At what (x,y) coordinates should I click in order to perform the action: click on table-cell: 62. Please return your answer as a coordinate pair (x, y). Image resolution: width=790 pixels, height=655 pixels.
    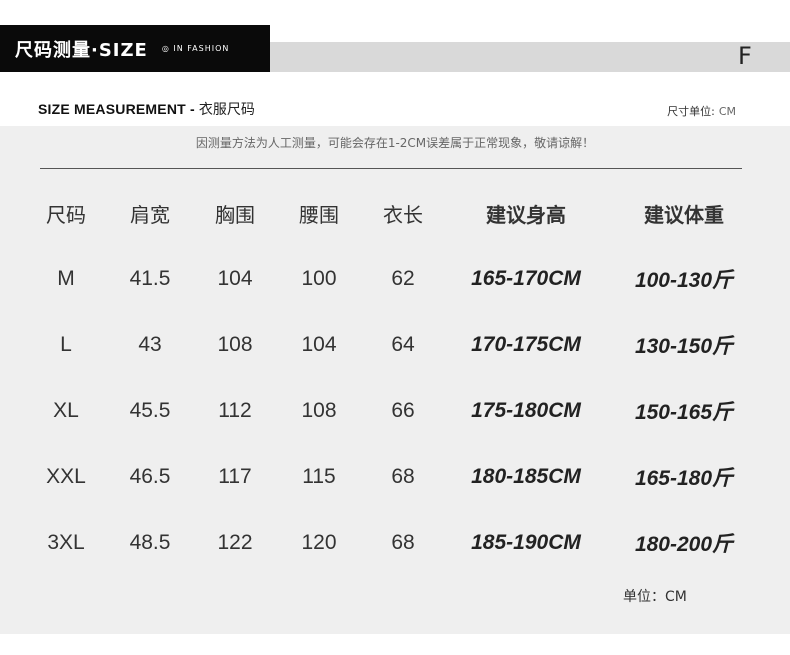
    Looking at the image, I should click on (403, 278).